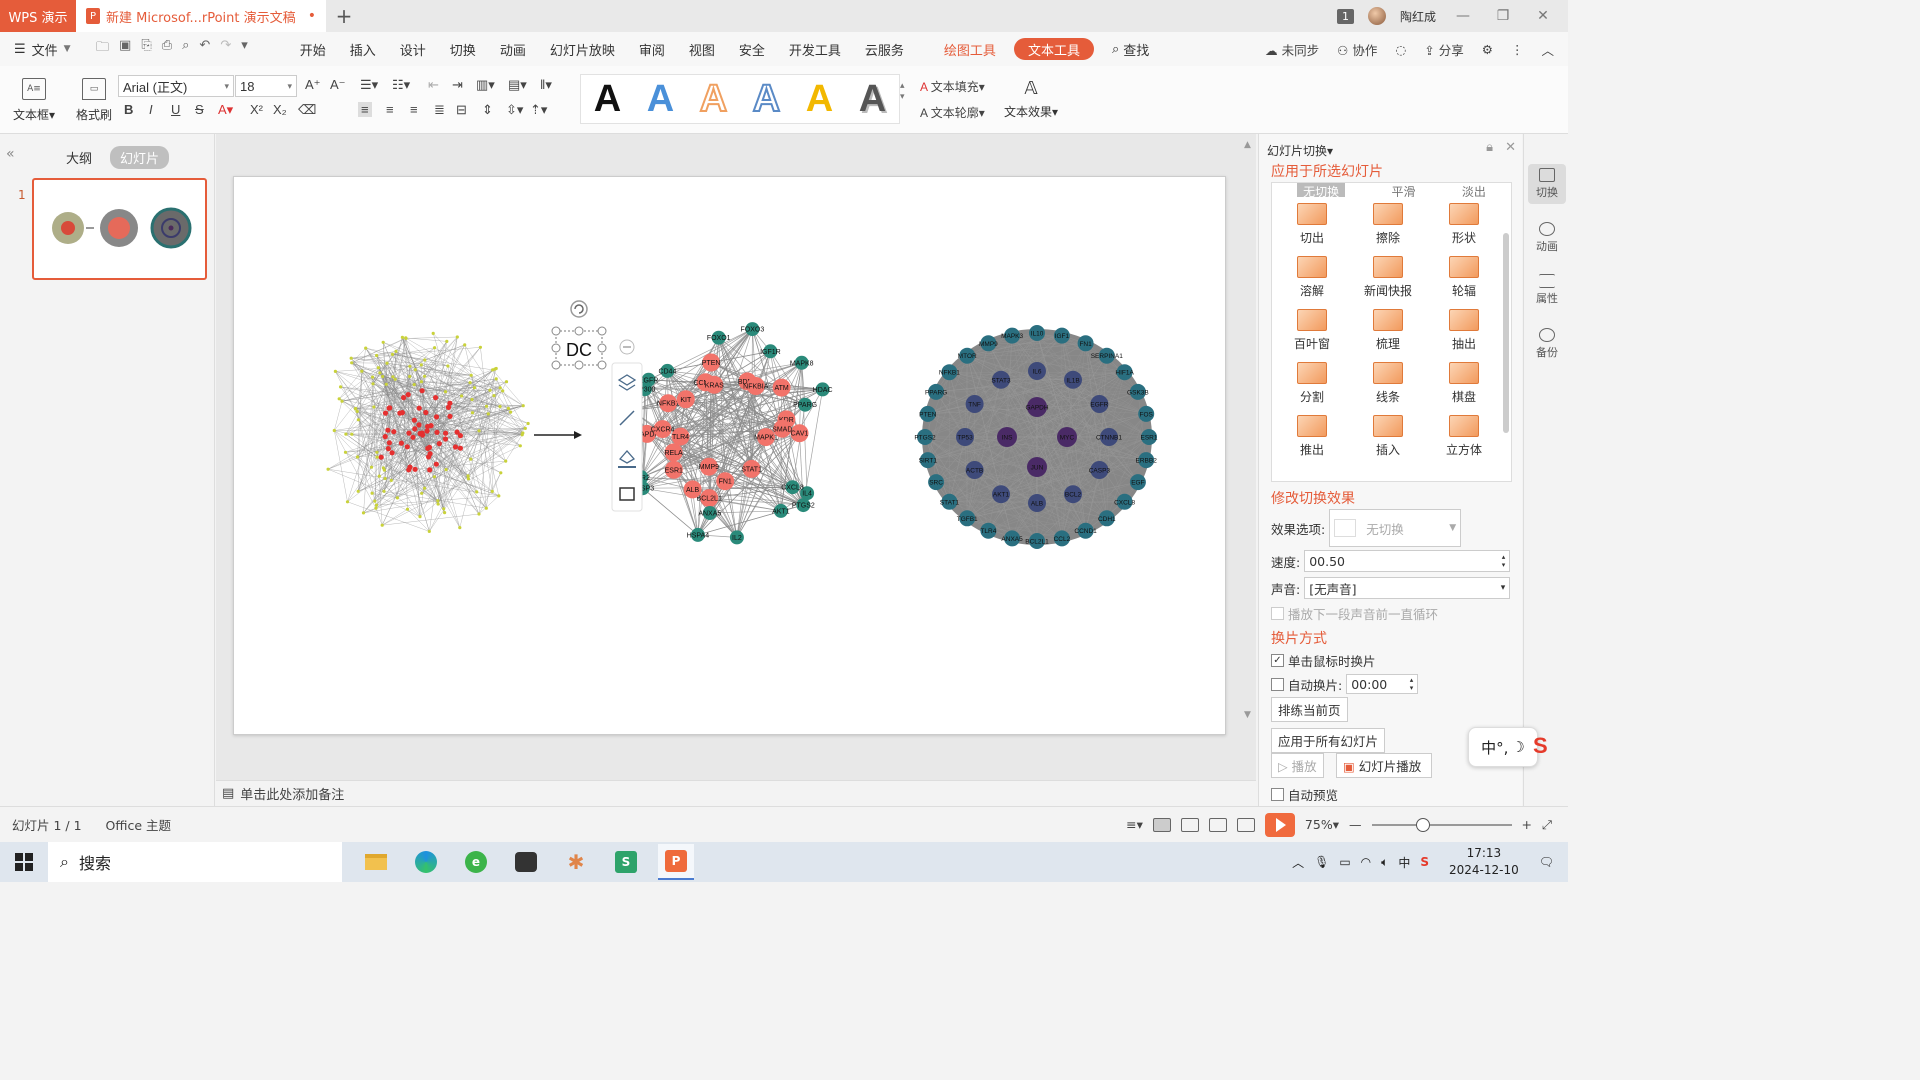 This screenshot has height=1080, width=1920. Describe the element at coordinates (1464, 436) in the screenshot. I see `effect-item: 立方体` at that location.